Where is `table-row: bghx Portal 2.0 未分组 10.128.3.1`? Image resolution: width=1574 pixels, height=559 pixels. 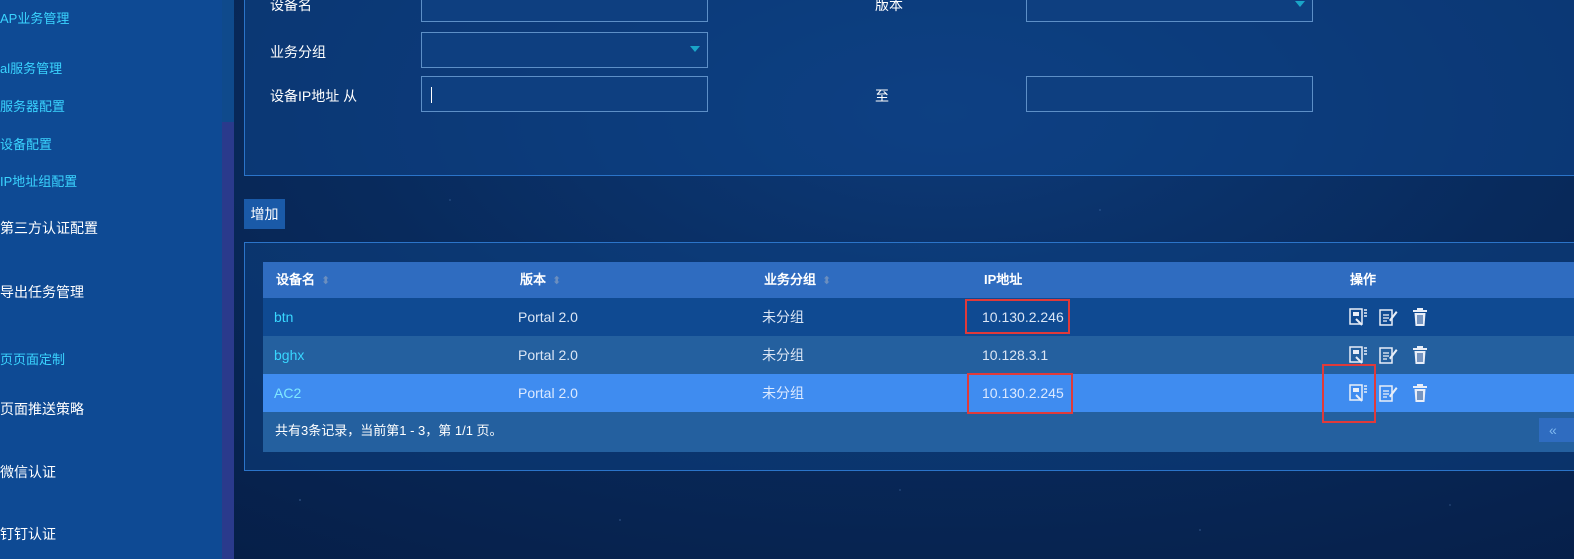
table-row: bghx Portal 2.0 未分组 10.128.3.1 is located at coordinates (918, 355).